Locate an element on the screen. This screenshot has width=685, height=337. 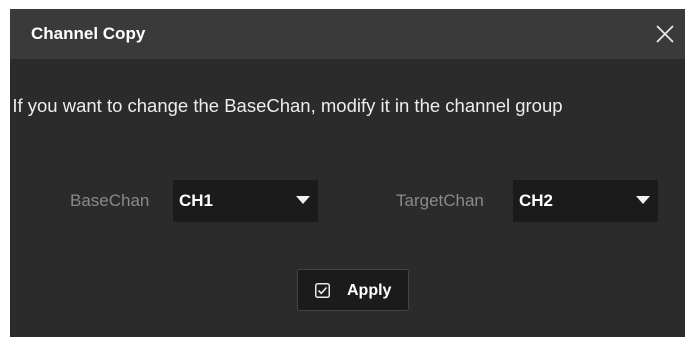
checkbox-checked-icon is located at coordinates (322, 290).